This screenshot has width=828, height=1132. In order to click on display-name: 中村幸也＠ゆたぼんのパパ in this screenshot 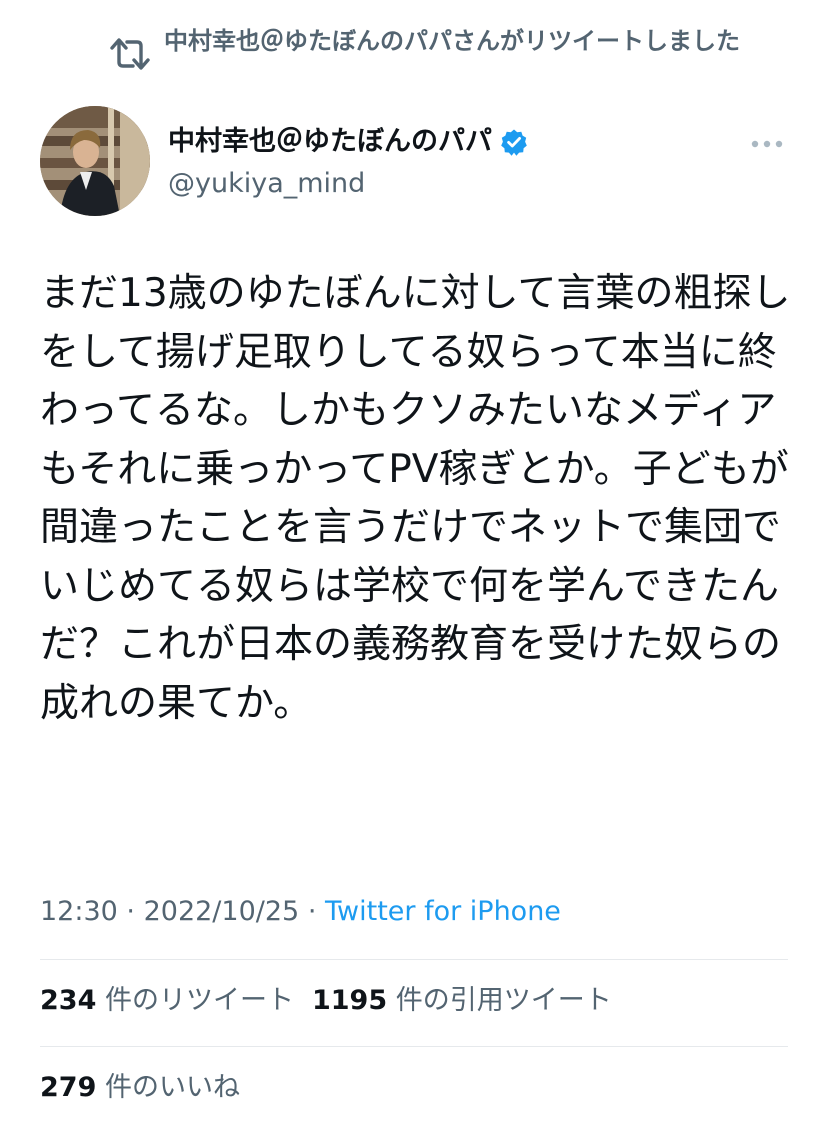, I will do `click(330, 142)`.